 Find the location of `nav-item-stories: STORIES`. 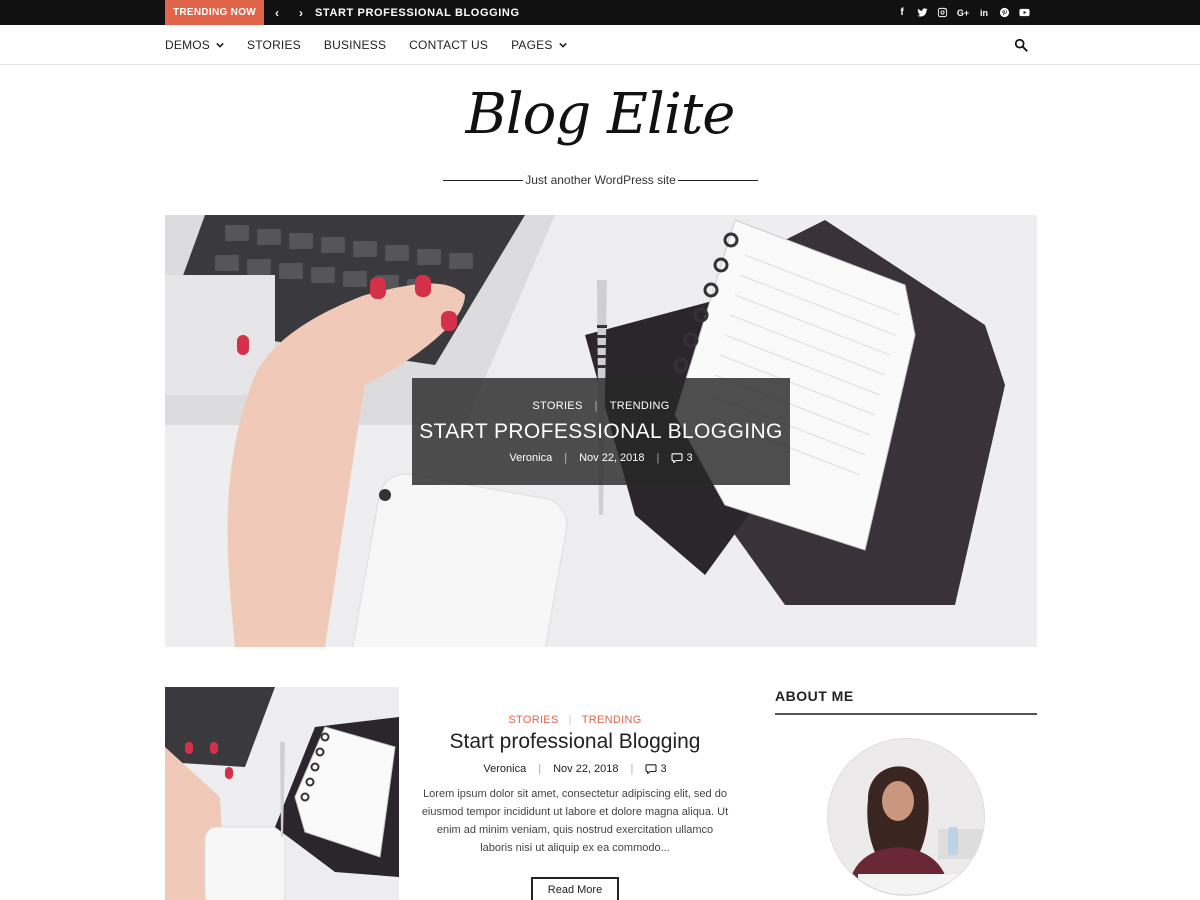

nav-item-stories: STORIES is located at coordinates (274, 45).